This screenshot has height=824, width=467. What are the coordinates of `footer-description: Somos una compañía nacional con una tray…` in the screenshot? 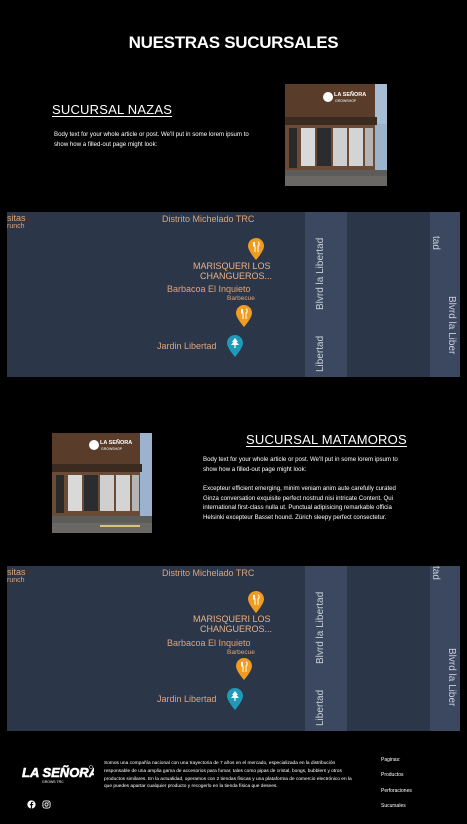 It's located at (228, 775).